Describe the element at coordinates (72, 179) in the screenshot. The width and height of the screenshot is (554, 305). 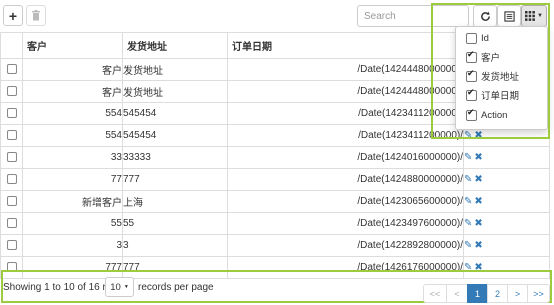
I see `customer-cell: 77` at that location.